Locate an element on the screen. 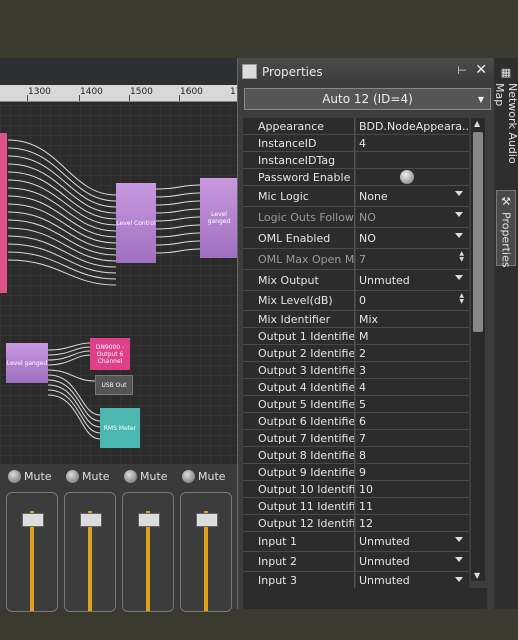  ruler-tick: 1600 is located at coordinates (191, 92).